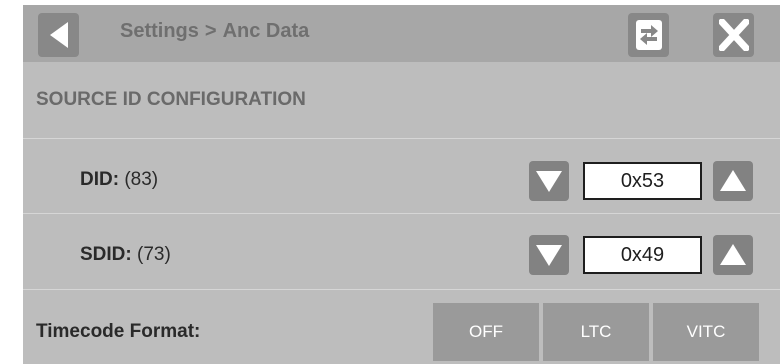  I want to click on back-button, so click(58, 35).